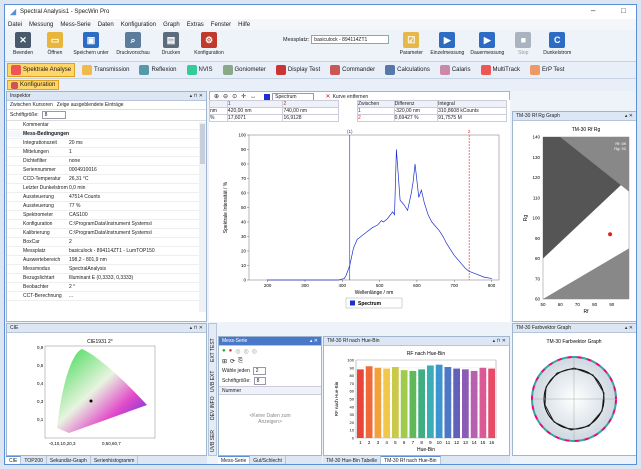  I want to click on side-tab-dev-info: DEV INFO, so click(213, 408).